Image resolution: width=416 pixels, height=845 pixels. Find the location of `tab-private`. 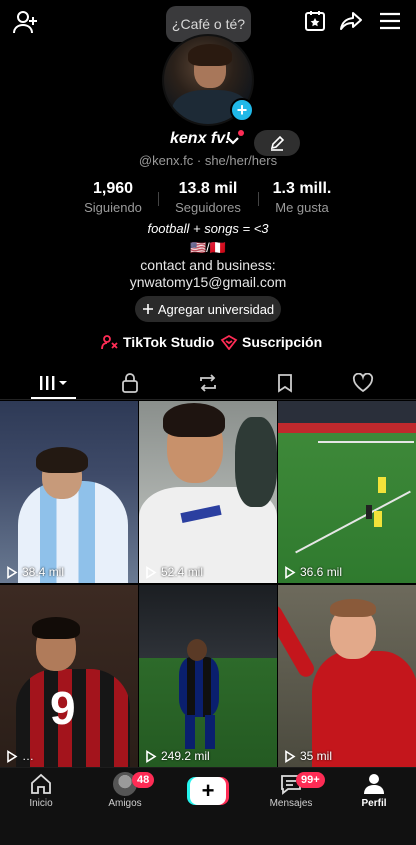

tab-private is located at coordinates (130, 383).